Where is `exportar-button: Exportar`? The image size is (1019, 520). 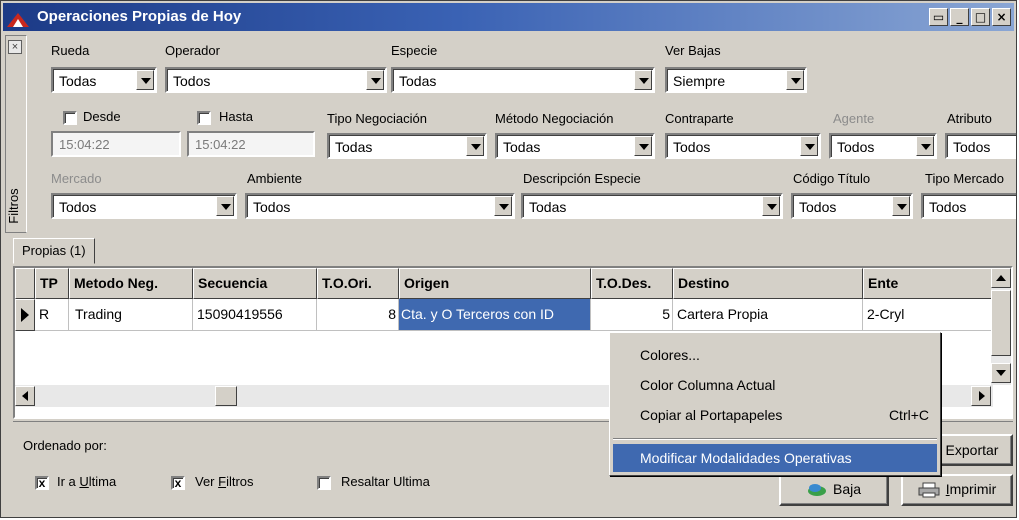 exportar-button: Exportar is located at coordinates (972, 450).